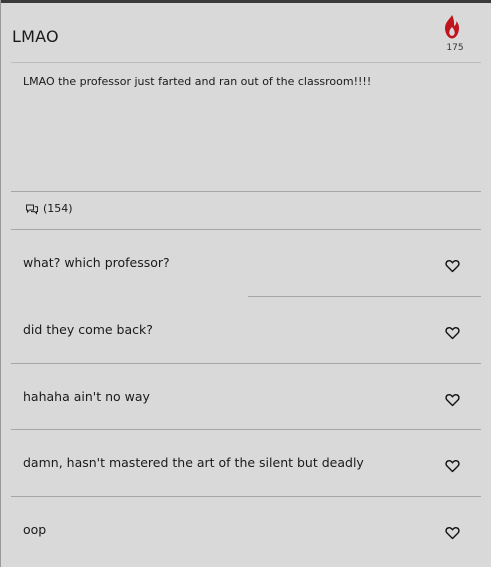  What do you see at coordinates (35, 529) in the screenshot?
I see `reply-text: oop` at bounding box center [35, 529].